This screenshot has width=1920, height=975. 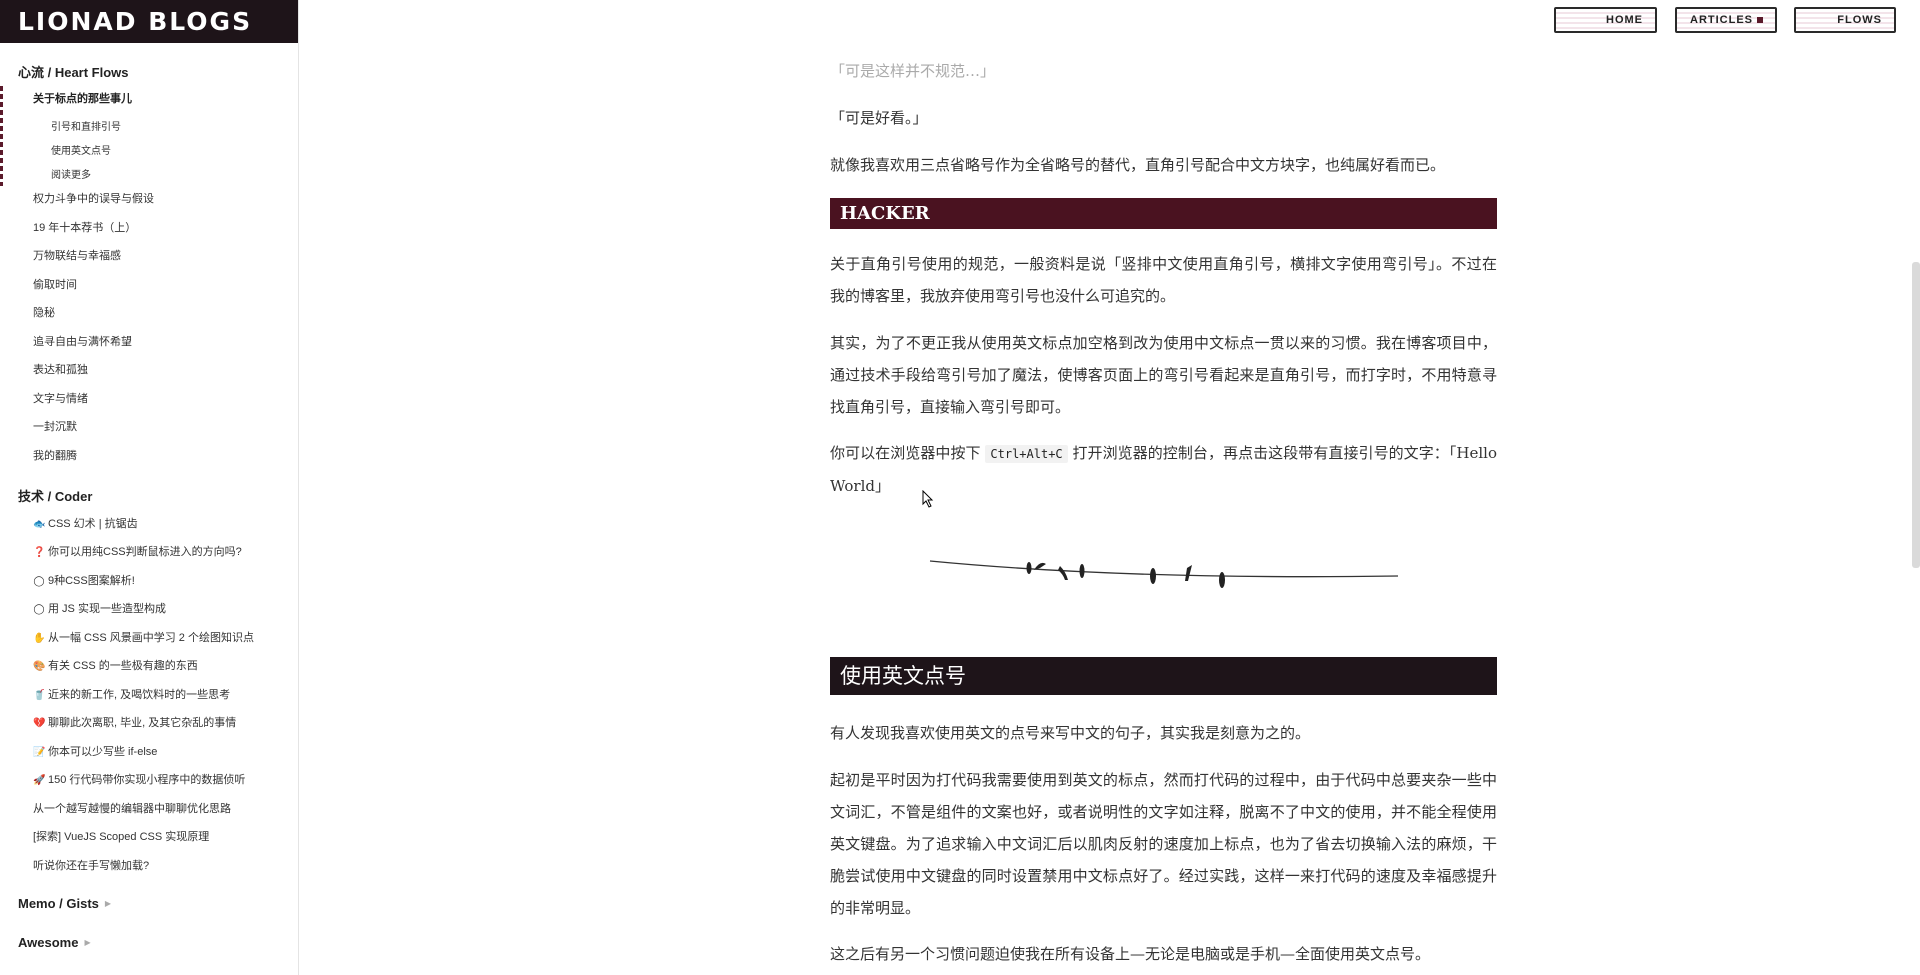 I want to click on nav-label: FLOWS, so click(x=1859, y=20).